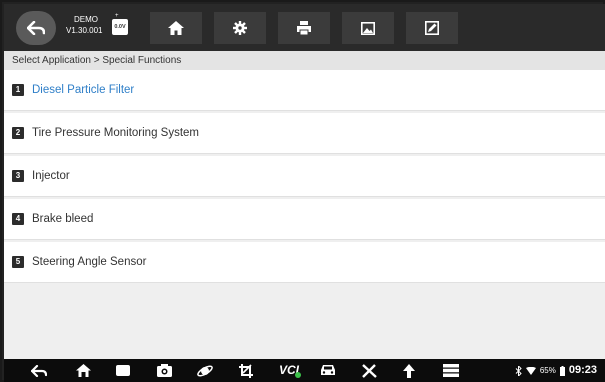 The image size is (605, 382). I want to click on top-toolbar: DEMO V1.30.001 + - 0.0V, so click(304, 27).